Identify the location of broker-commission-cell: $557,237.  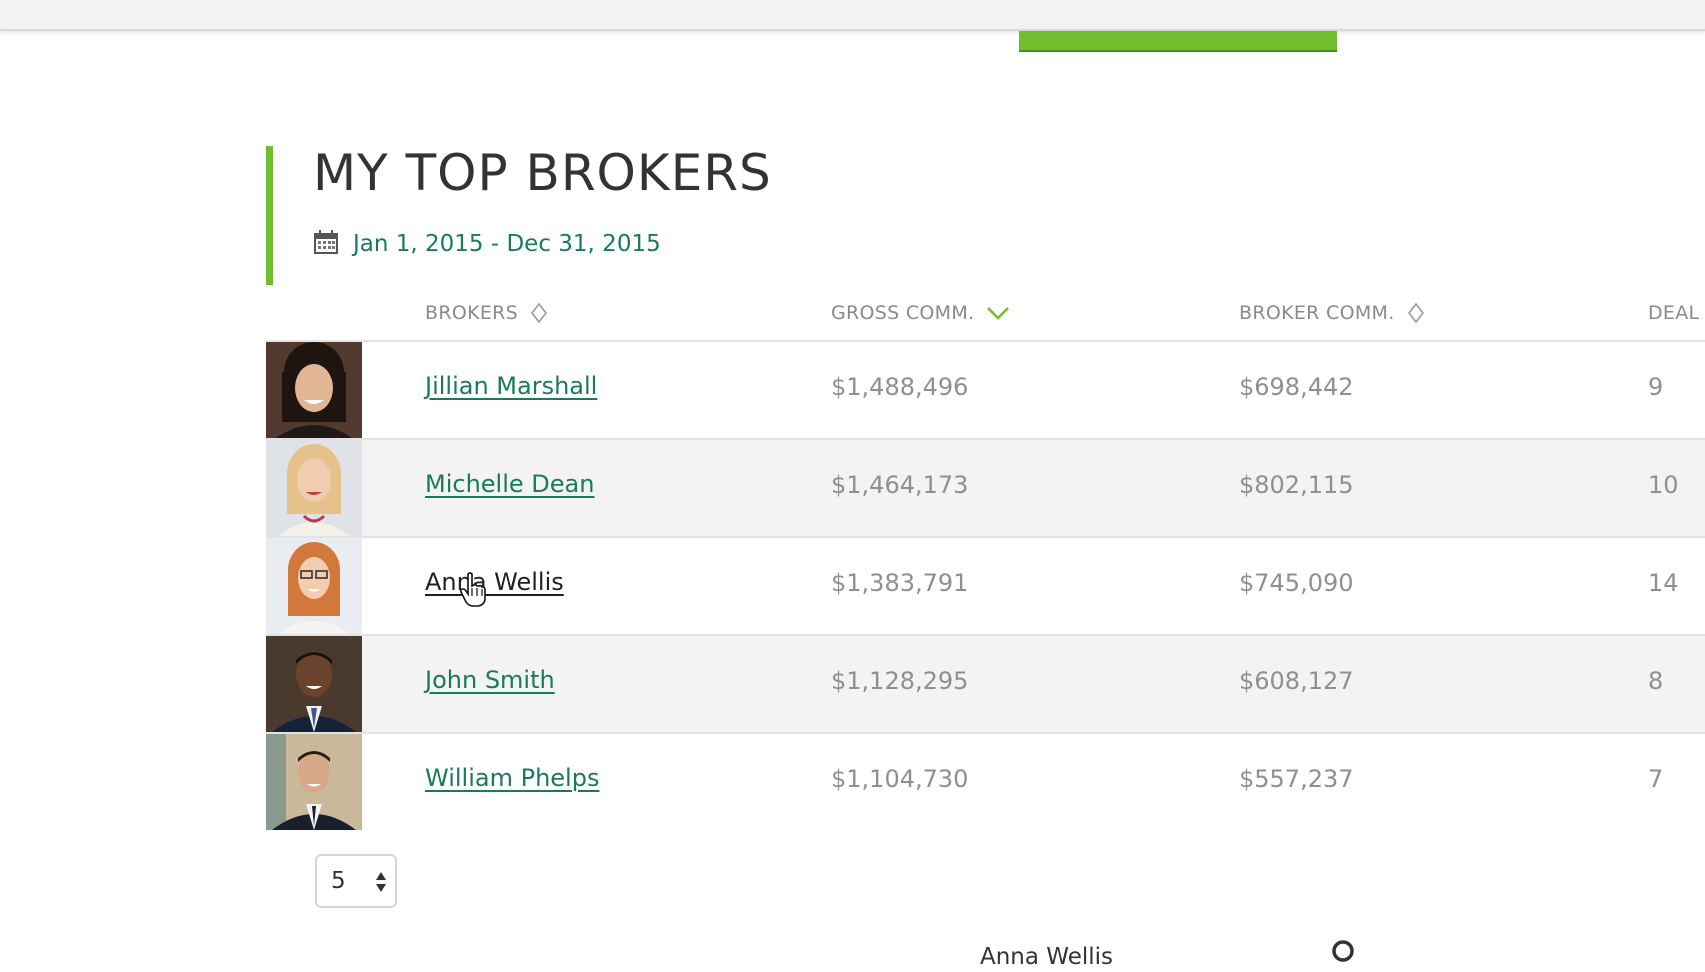
(1296, 779).